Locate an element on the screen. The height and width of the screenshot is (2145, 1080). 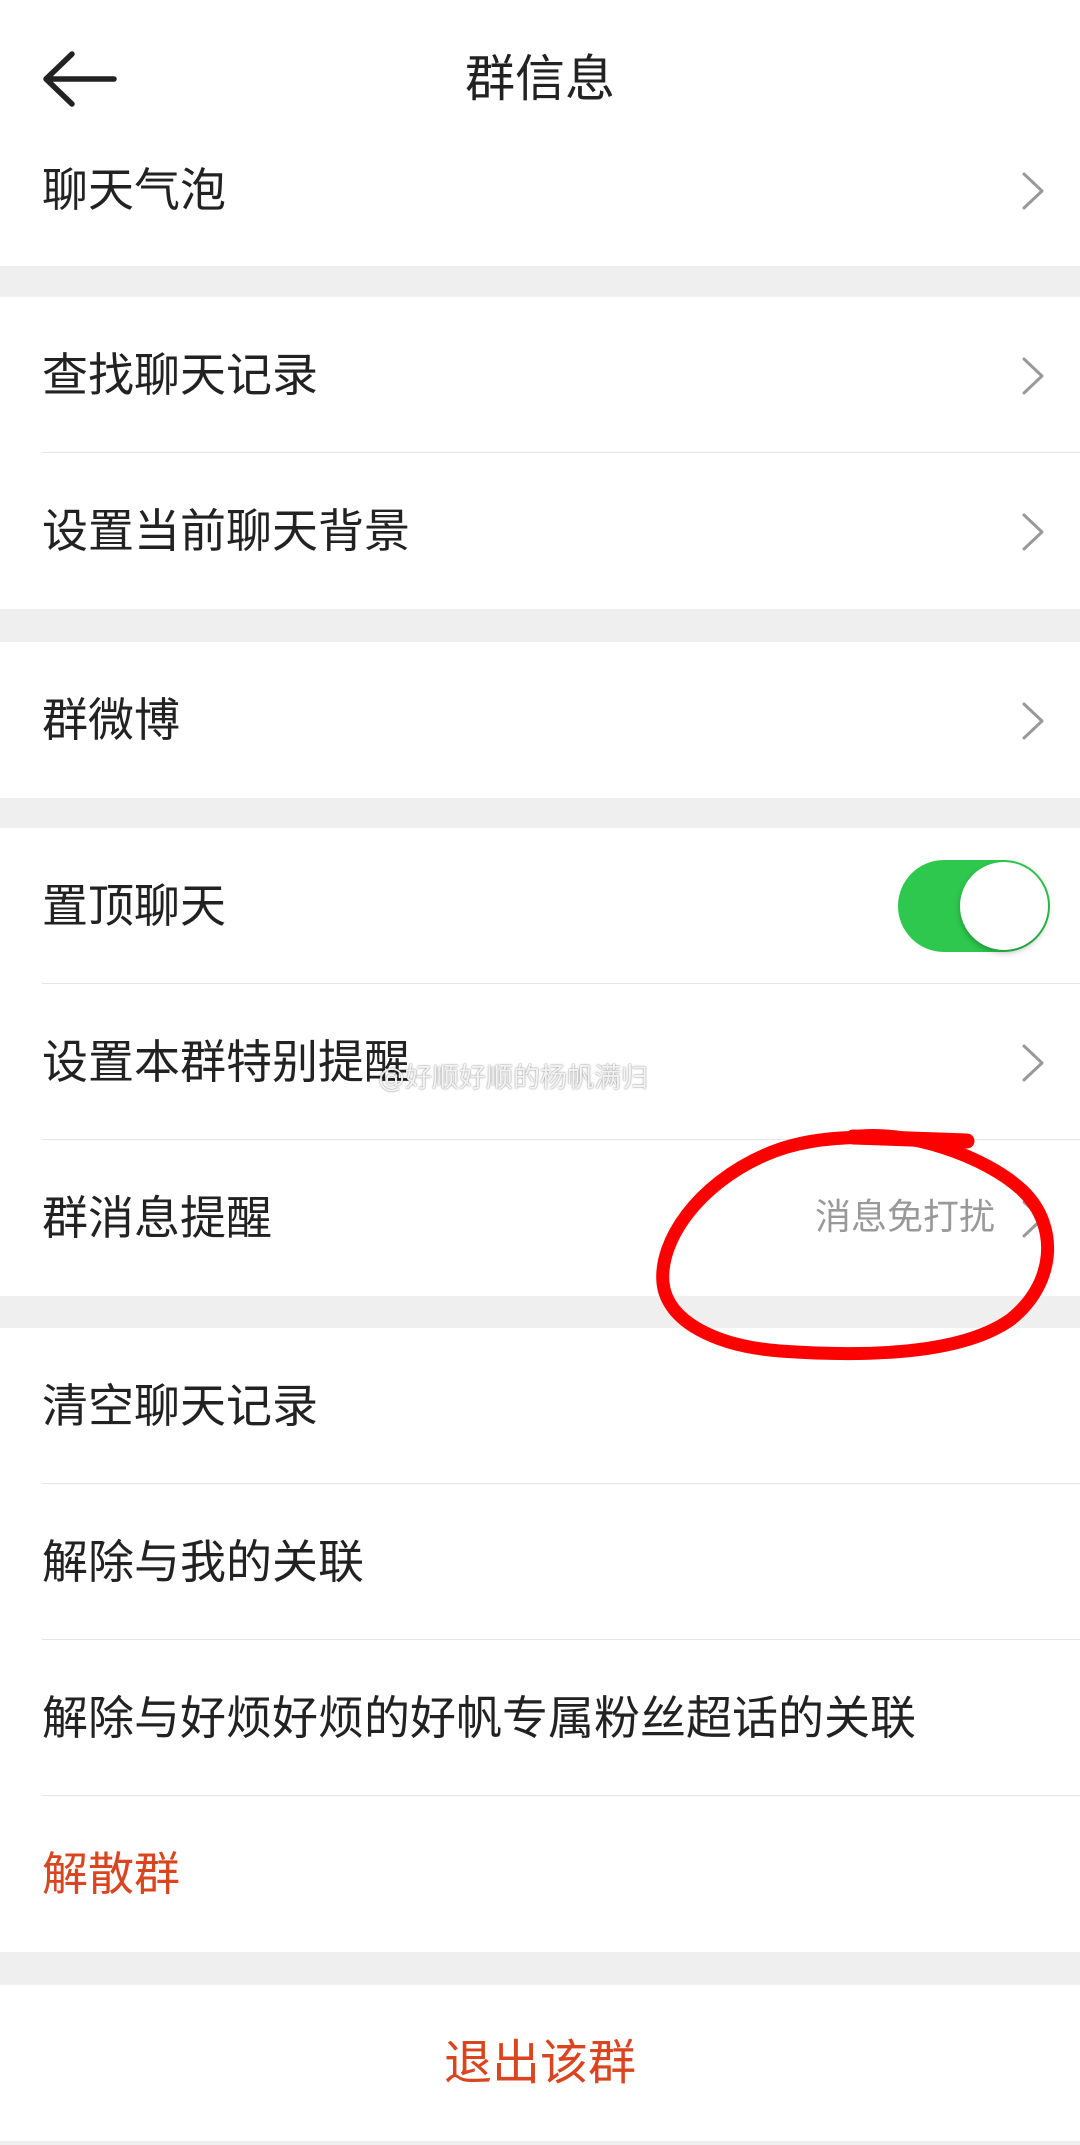
dissolve-group-label: 解散群 is located at coordinates (111, 1874).